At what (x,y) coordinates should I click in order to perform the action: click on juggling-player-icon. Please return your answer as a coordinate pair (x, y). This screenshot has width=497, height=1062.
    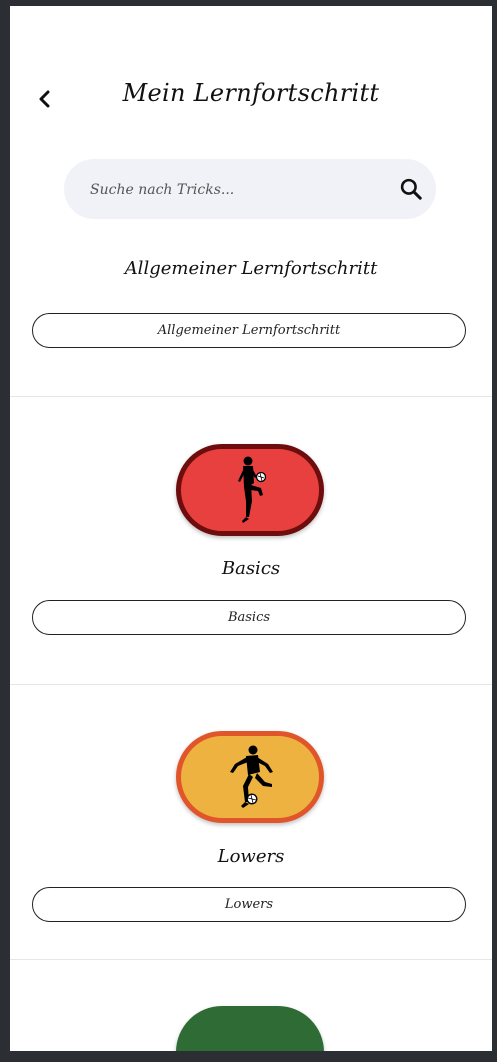
    Looking at the image, I should click on (252, 489).